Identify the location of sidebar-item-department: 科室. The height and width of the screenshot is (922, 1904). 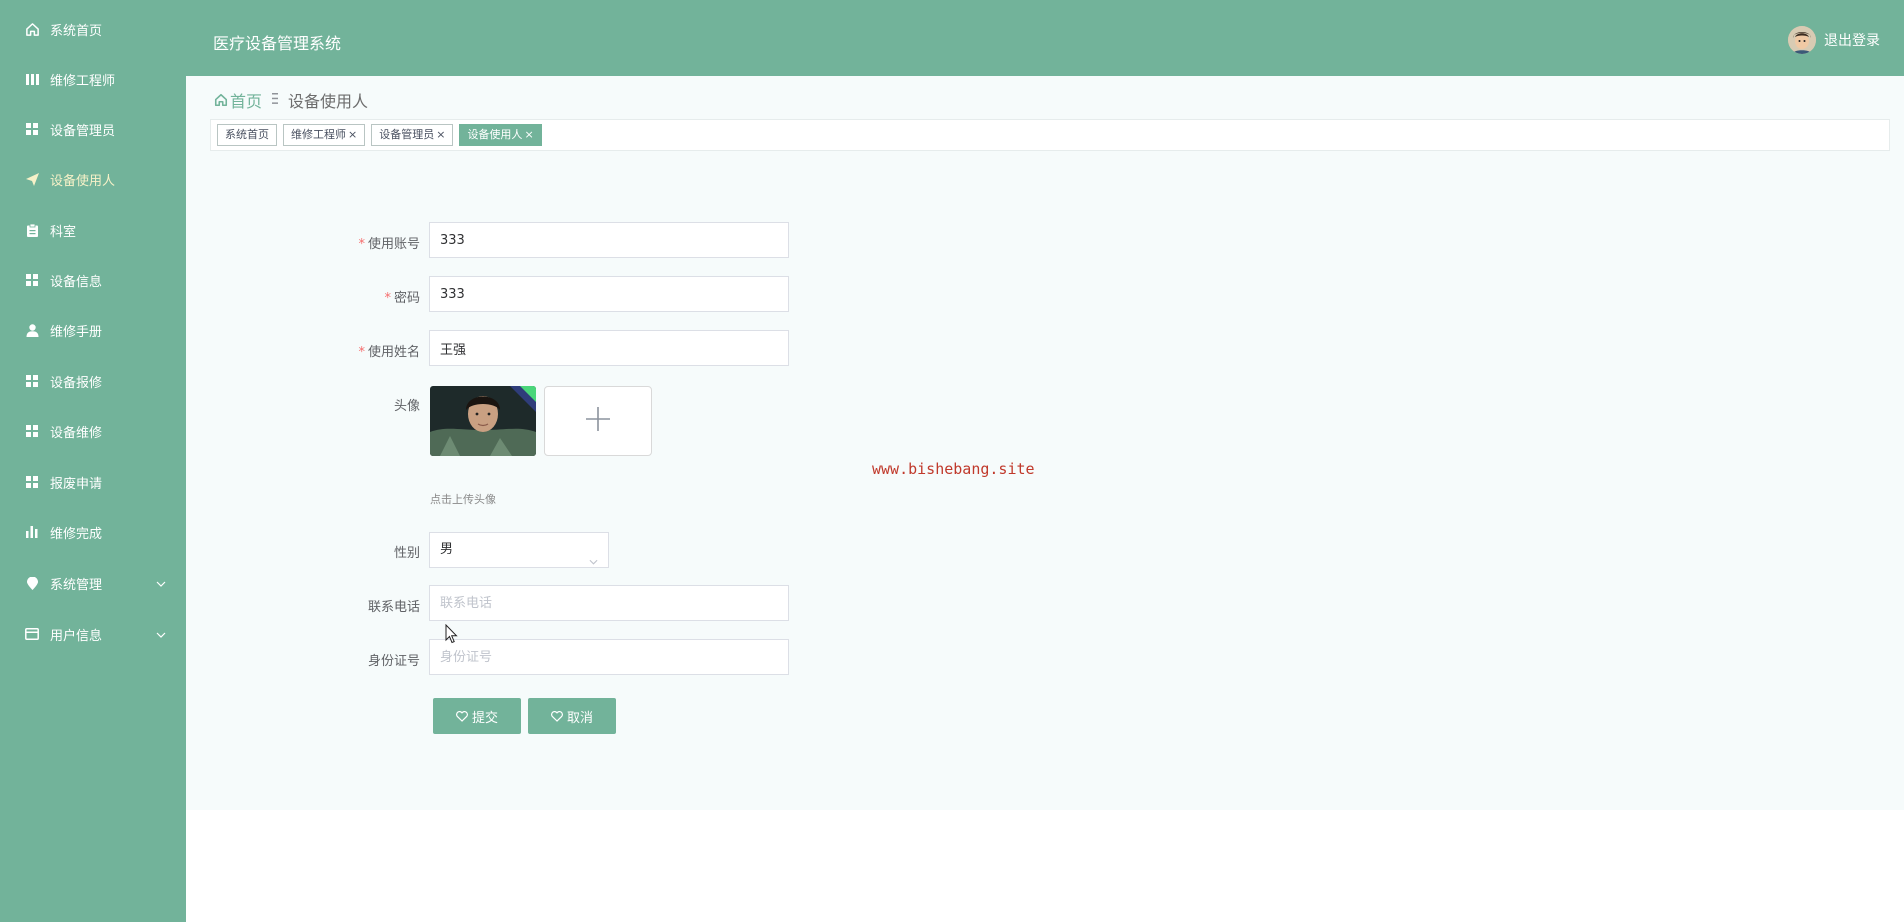
(93, 230).